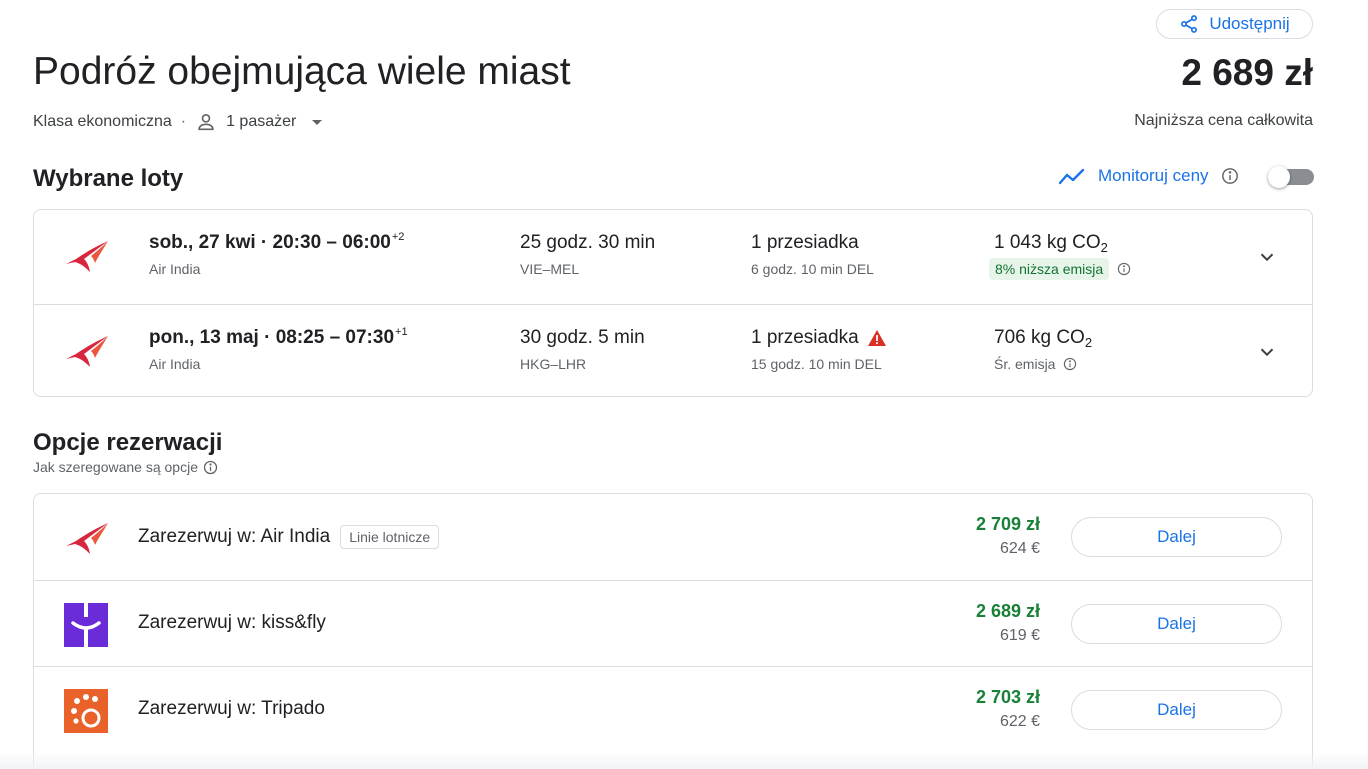 This screenshot has height=769, width=1368. Describe the element at coordinates (115, 467) in the screenshot. I see `ranking-info-label: Jak szeregowane są opcje` at that location.